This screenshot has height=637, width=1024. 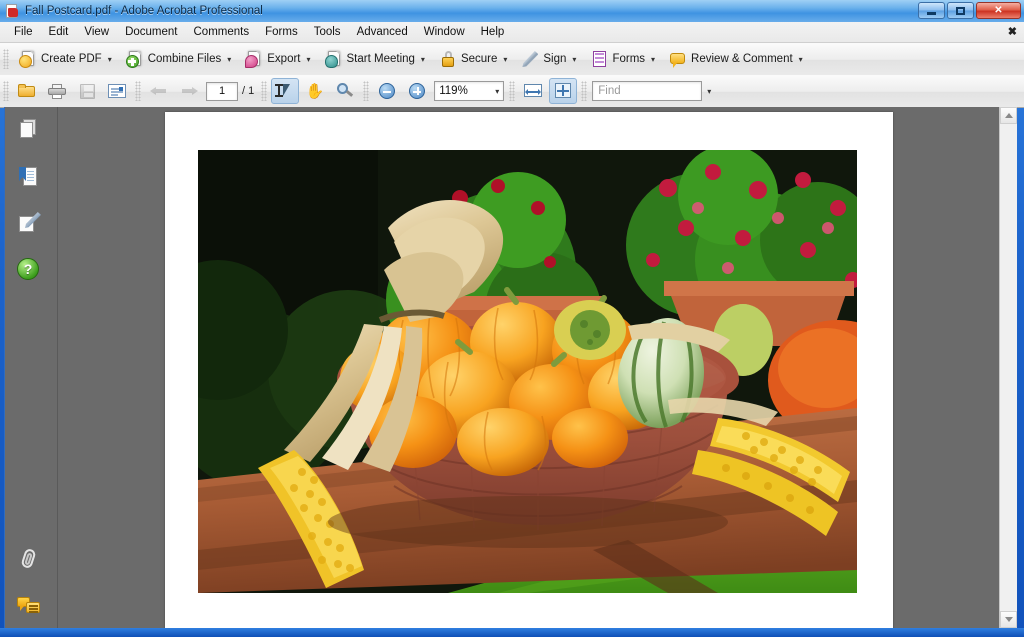 I want to click on marquee-zoom-button, so click(x=345, y=91).